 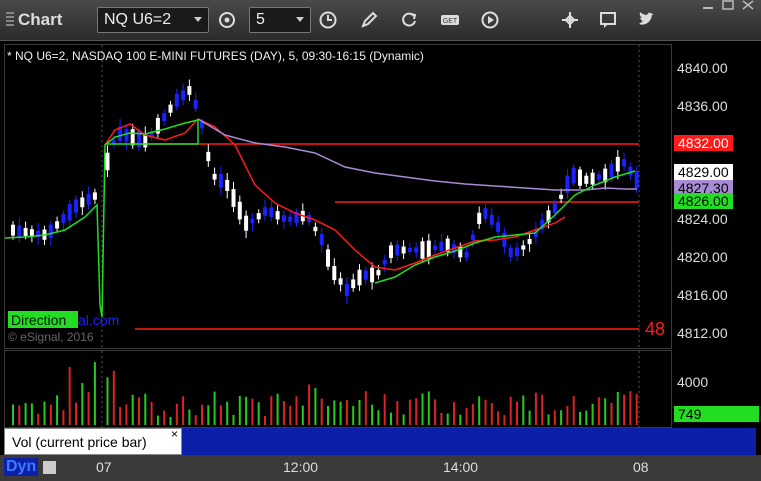 I want to click on green-moving-average, so click(x=102, y=218).